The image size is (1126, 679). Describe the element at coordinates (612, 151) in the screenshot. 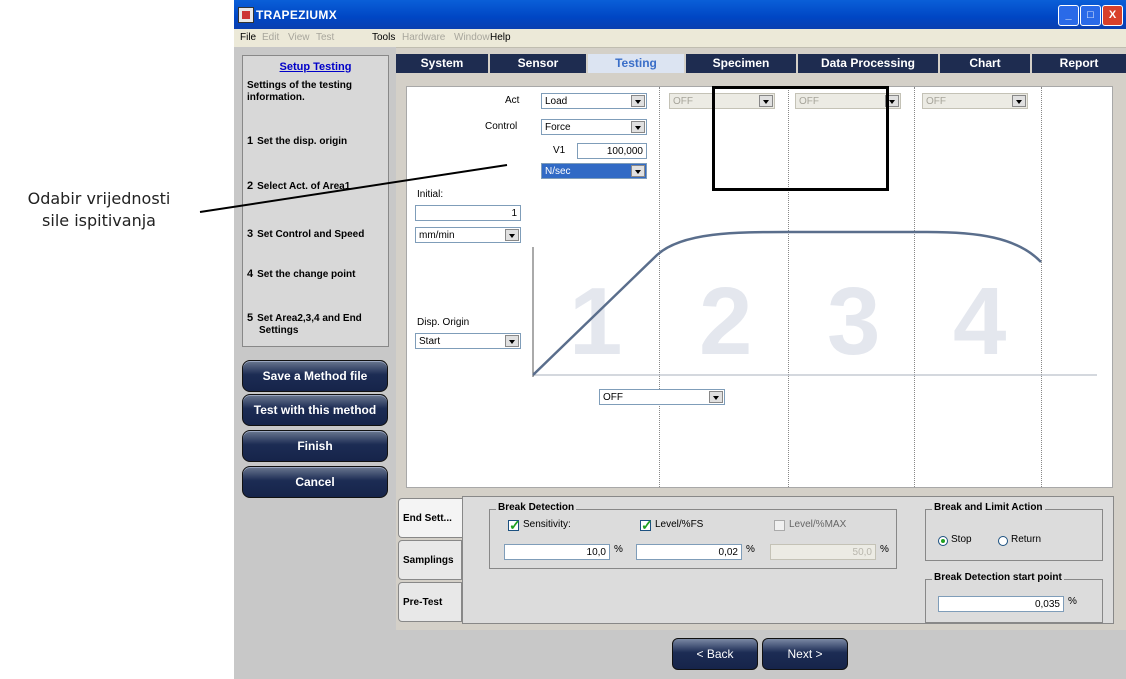

I see `v1-input: 100,000` at that location.